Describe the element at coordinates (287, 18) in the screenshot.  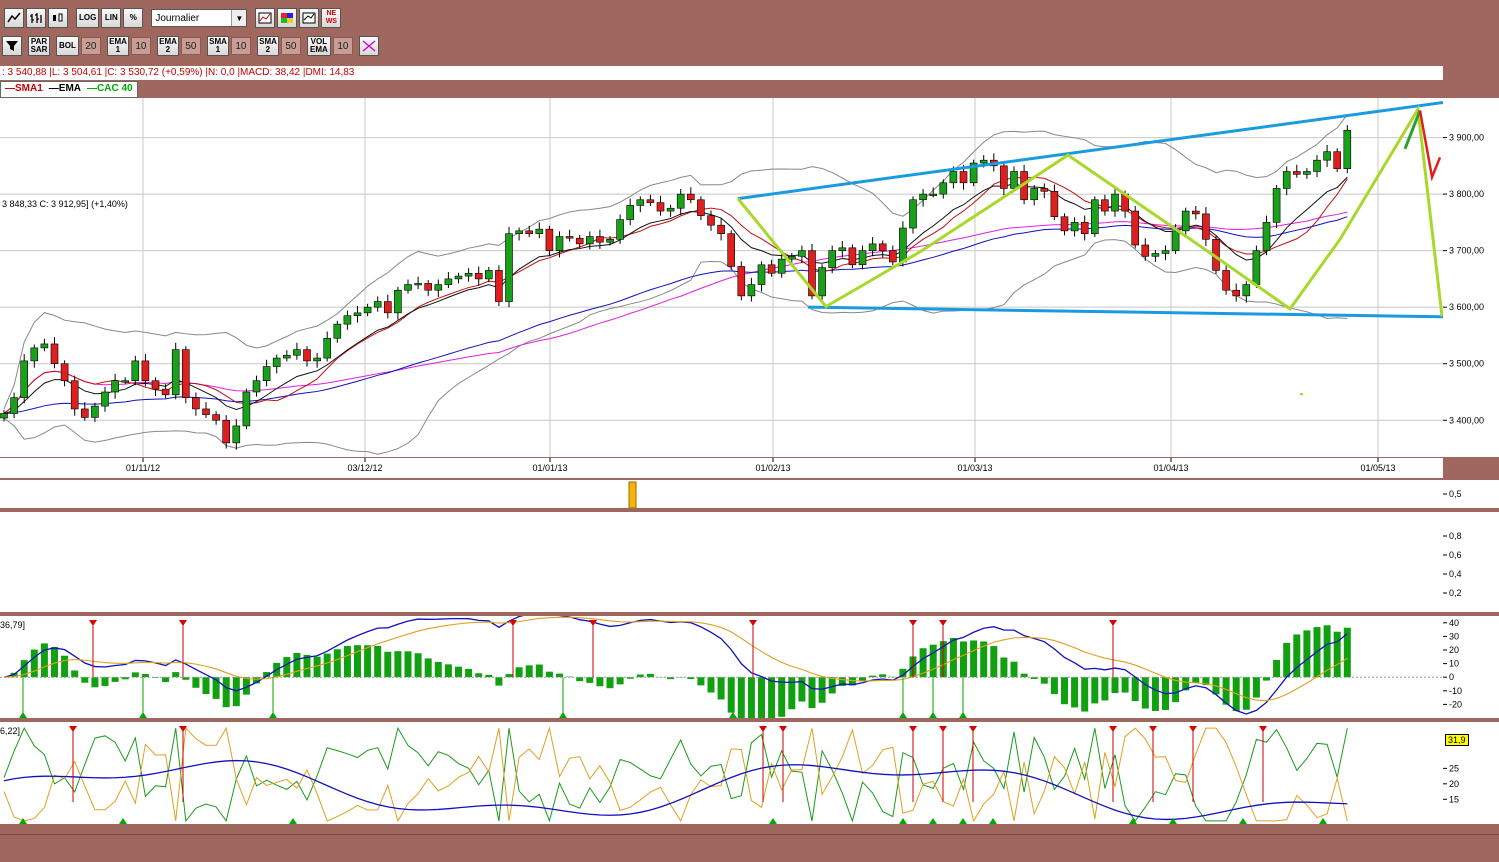
I see `color-settings-button` at that location.